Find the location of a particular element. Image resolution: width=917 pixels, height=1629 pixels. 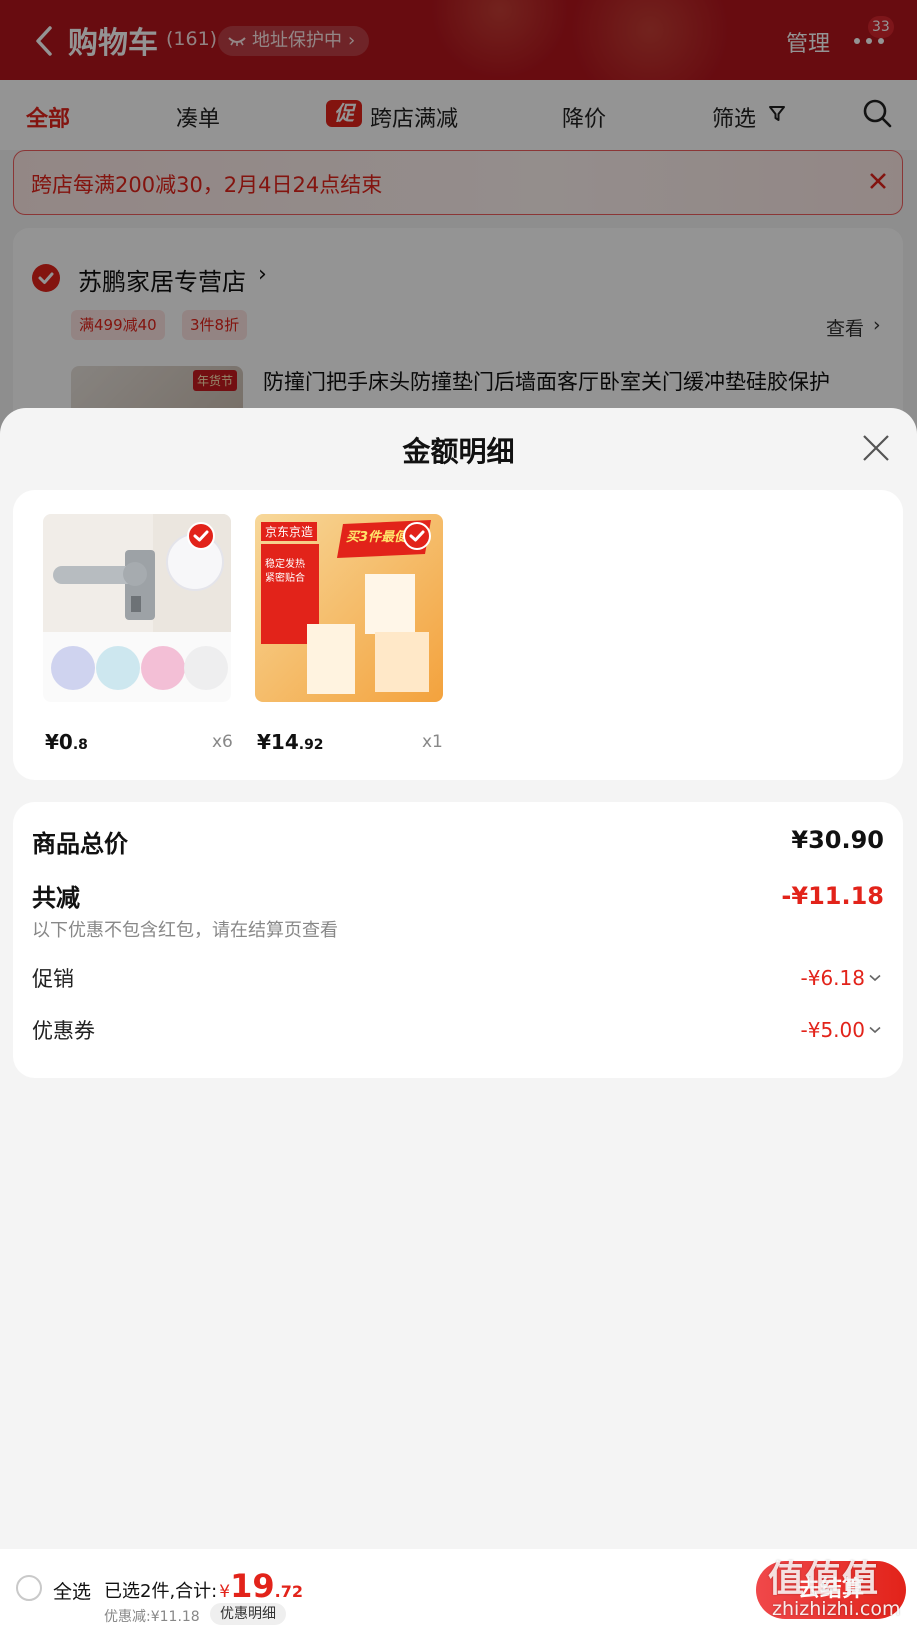

site-watermark: 值值值 is located at coordinates (824, 1579).